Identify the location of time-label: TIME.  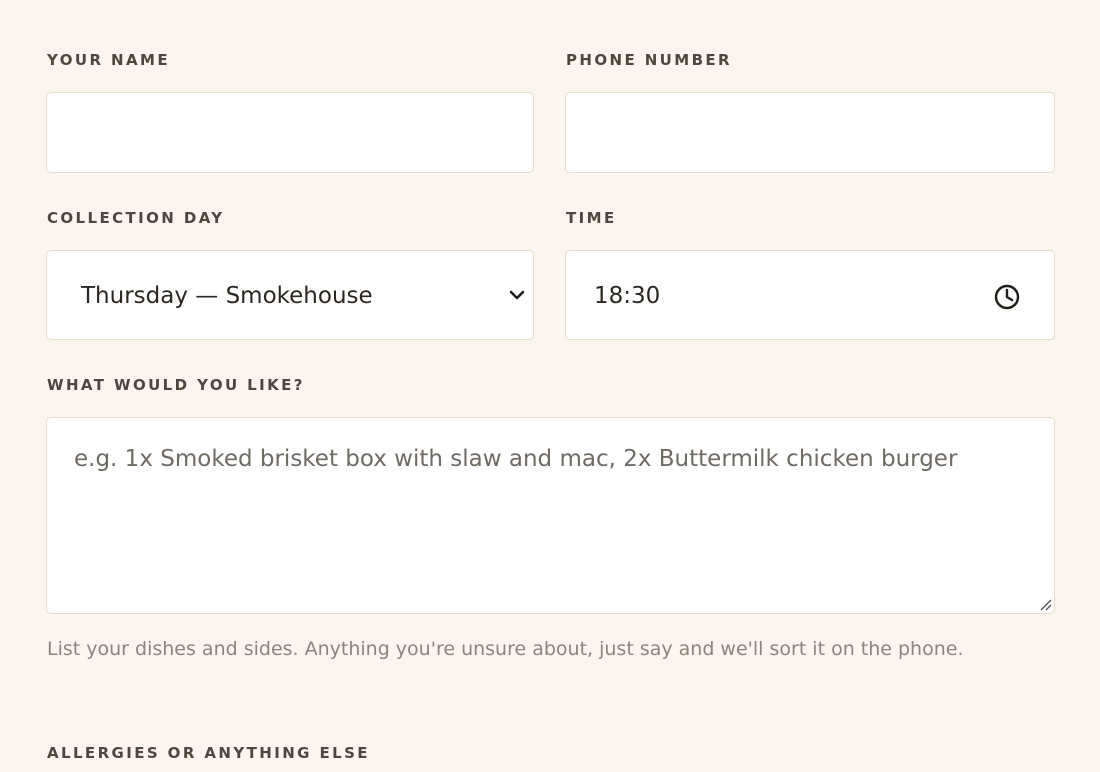
(591, 218).